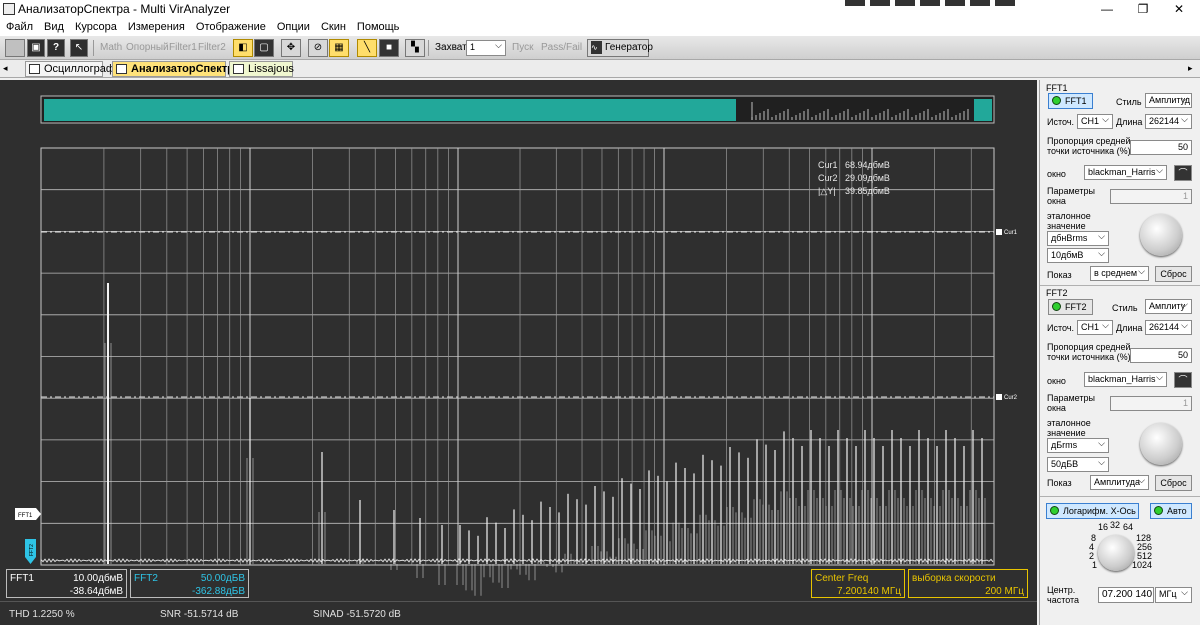  Describe the element at coordinates (867, 191) in the screenshot. I see `dy-value: 39.85дбмВ` at that location.